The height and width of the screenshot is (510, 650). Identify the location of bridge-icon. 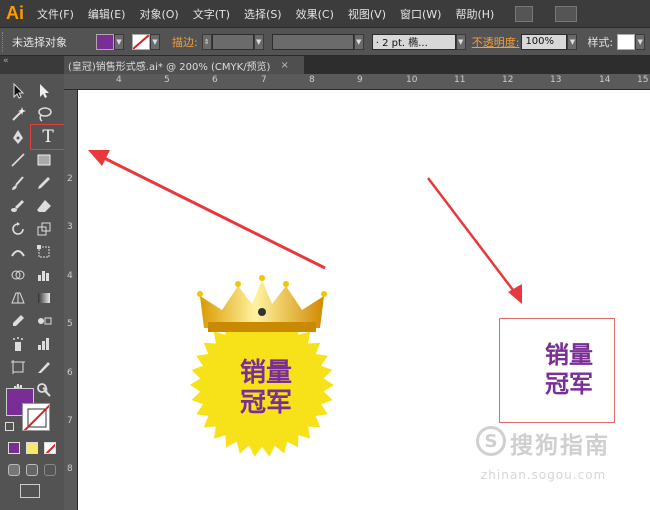
(524, 13).